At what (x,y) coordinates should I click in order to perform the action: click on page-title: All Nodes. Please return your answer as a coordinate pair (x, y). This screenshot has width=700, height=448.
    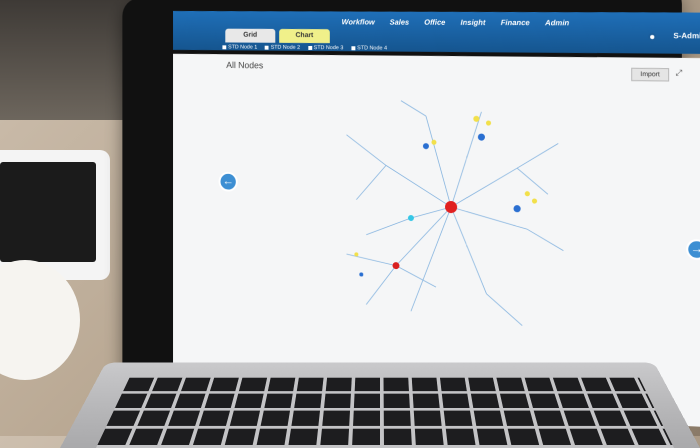
    Looking at the image, I should click on (245, 65).